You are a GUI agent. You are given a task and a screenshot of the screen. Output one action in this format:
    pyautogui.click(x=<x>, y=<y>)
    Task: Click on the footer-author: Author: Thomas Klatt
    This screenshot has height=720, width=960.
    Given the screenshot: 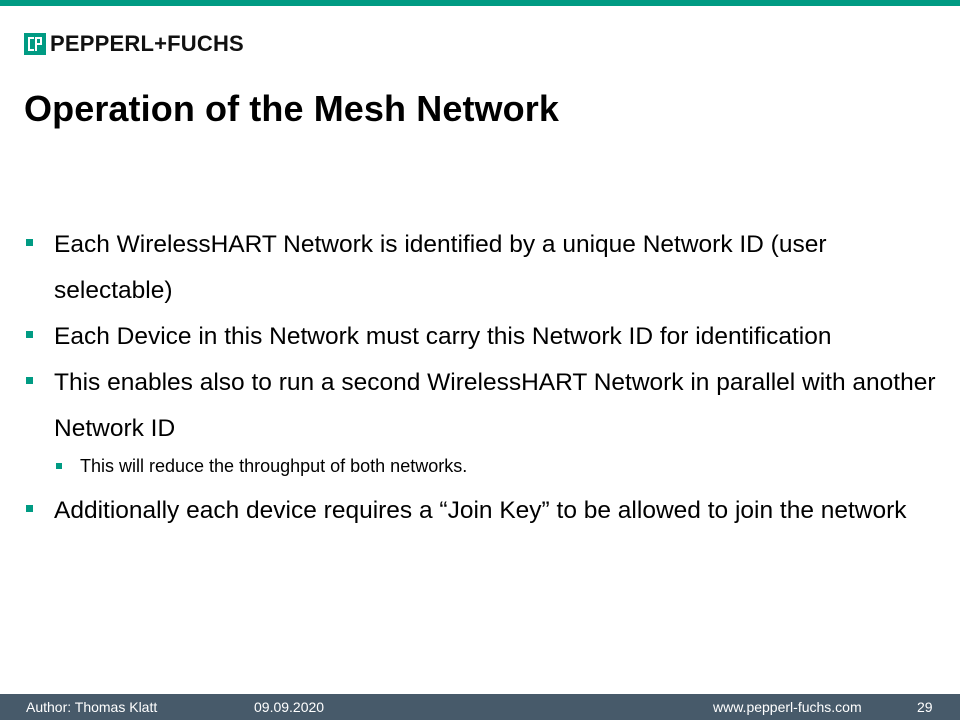 What is the action you would take?
    pyautogui.click(x=92, y=707)
    